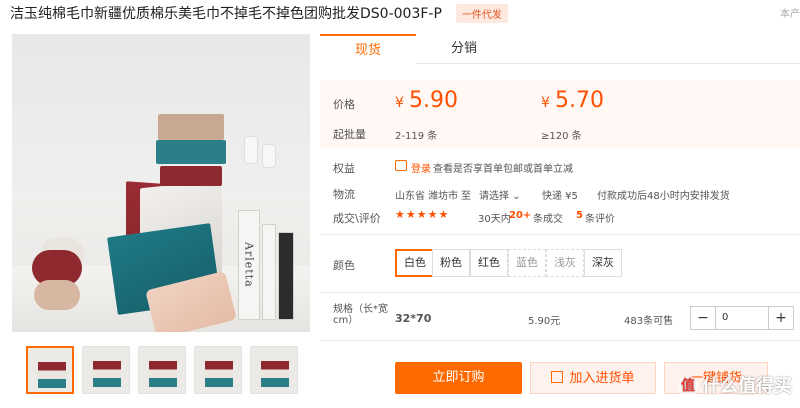 This screenshot has height=408, width=800. I want to click on spec-price: 5.90元, so click(544, 321).